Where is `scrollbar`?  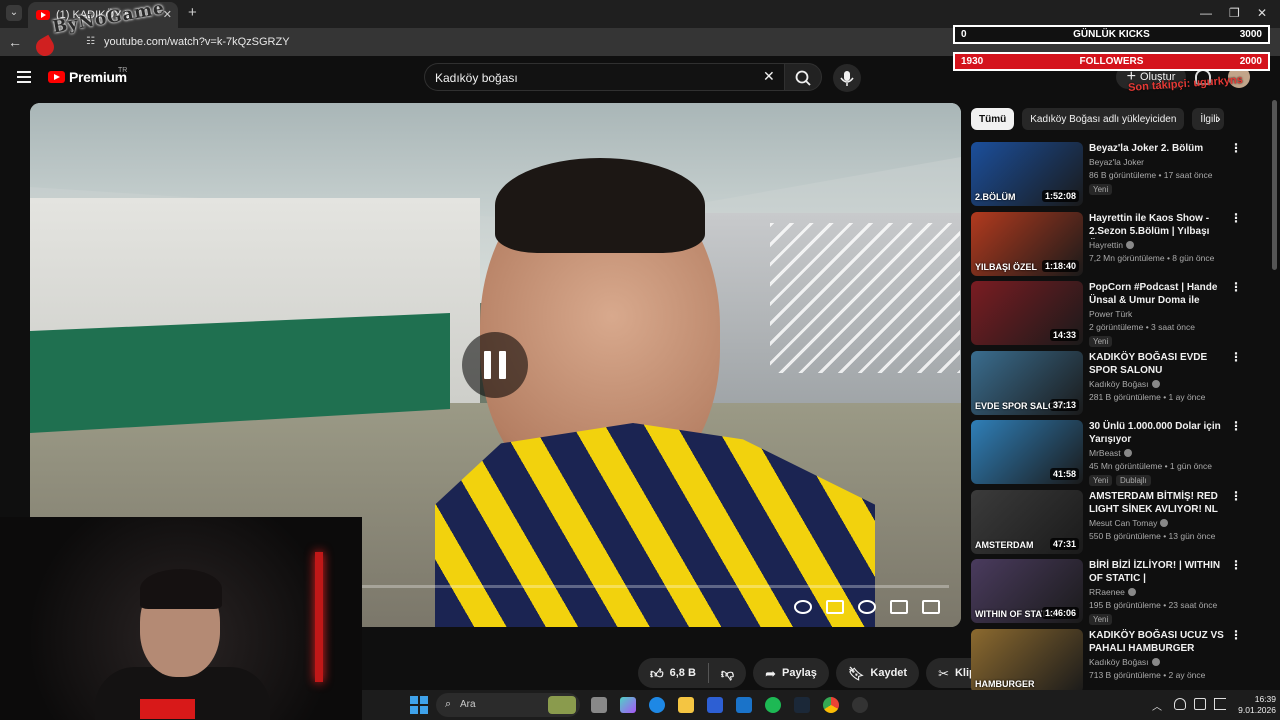
scrollbar is located at coordinates (1274, 185).